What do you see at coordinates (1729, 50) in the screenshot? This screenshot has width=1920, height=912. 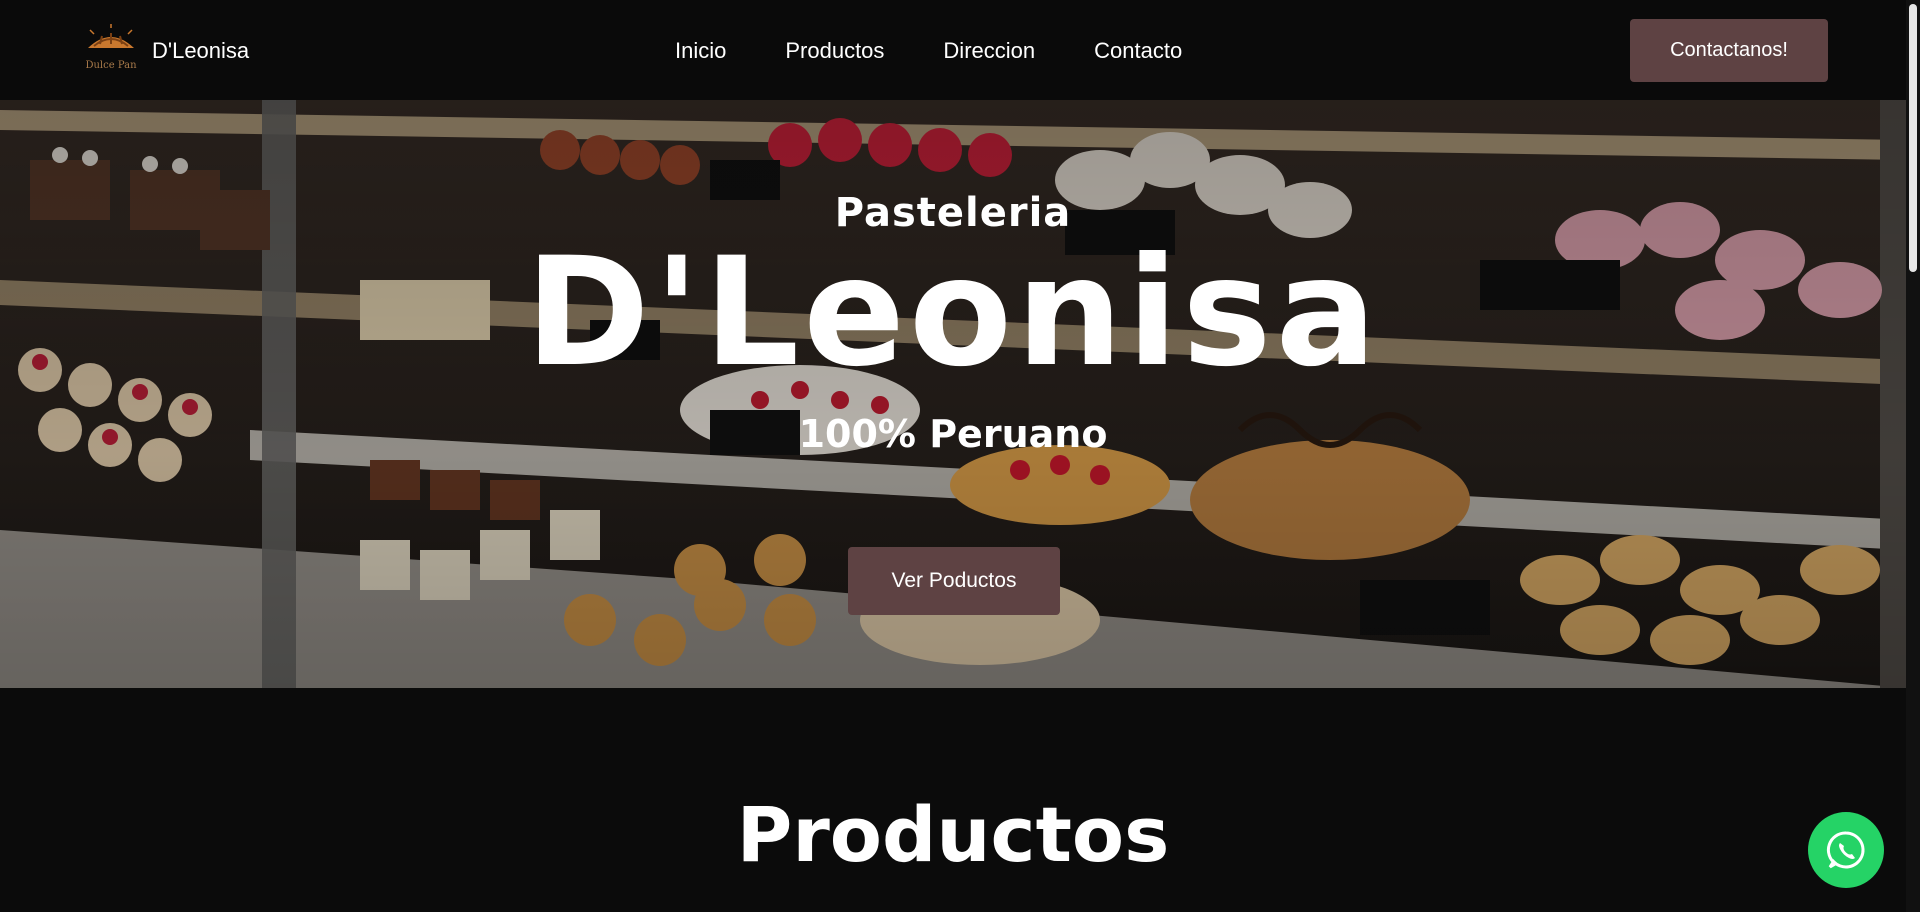 I see `contact-button: Contactanos!` at bounding box center [1729, 50].